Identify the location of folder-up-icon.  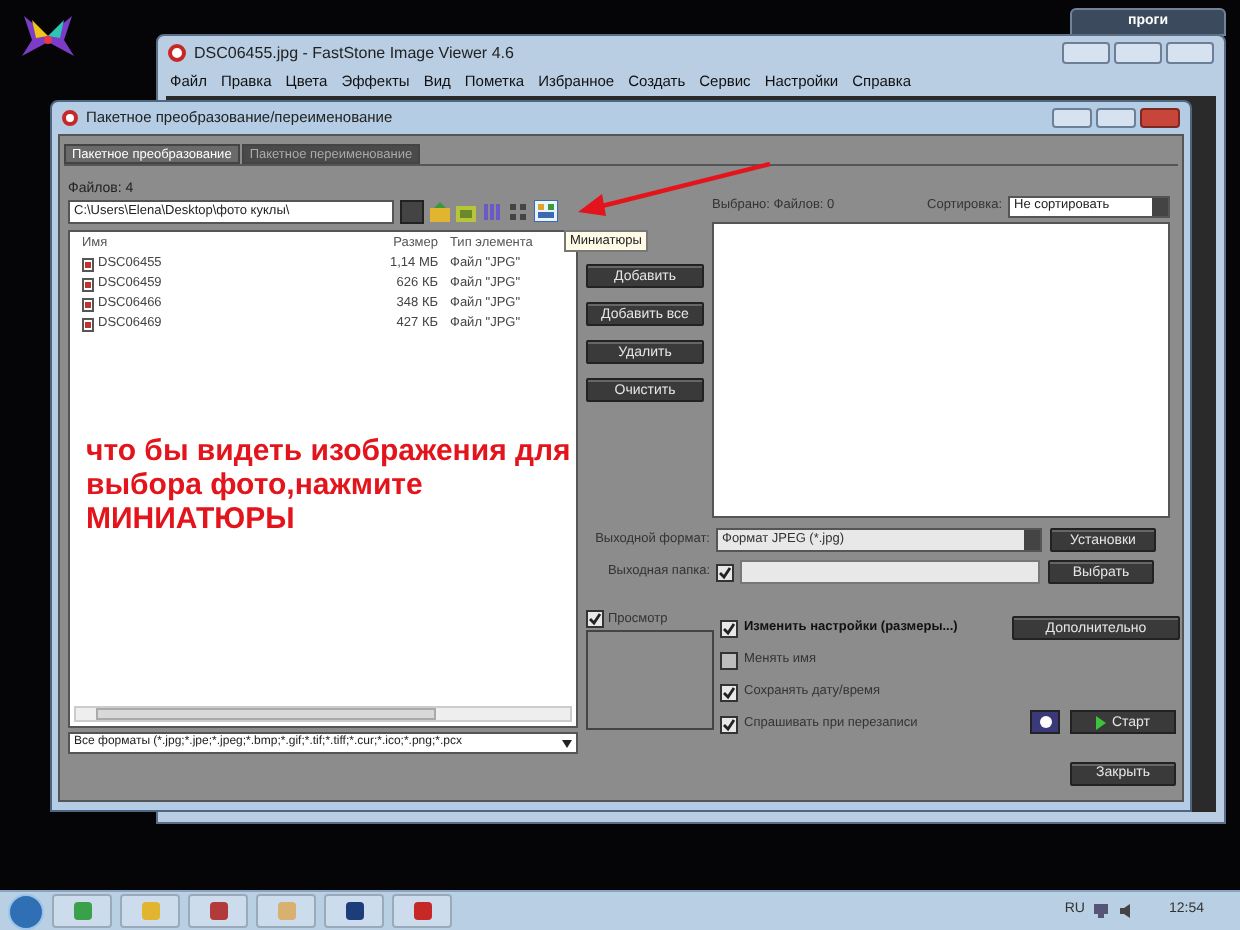
(440, 211).